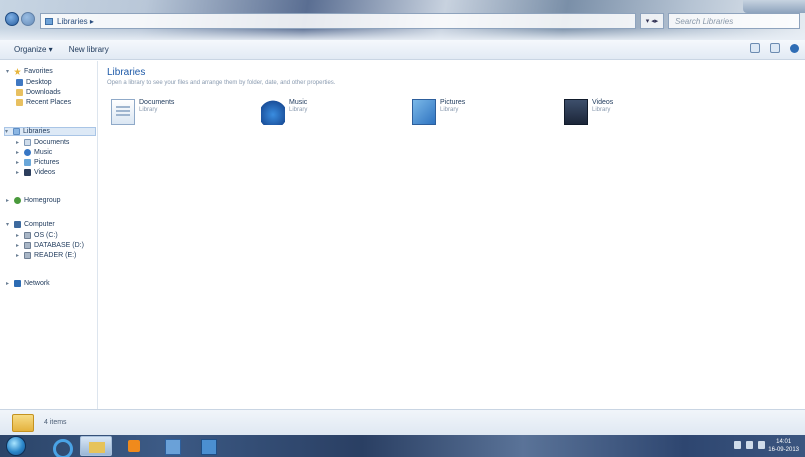 This screenshot has width=805, height=457. Describe the element at coordinates (142, 112) in the screenshot. I see `library-tile-documents: Documents Library` at that location.